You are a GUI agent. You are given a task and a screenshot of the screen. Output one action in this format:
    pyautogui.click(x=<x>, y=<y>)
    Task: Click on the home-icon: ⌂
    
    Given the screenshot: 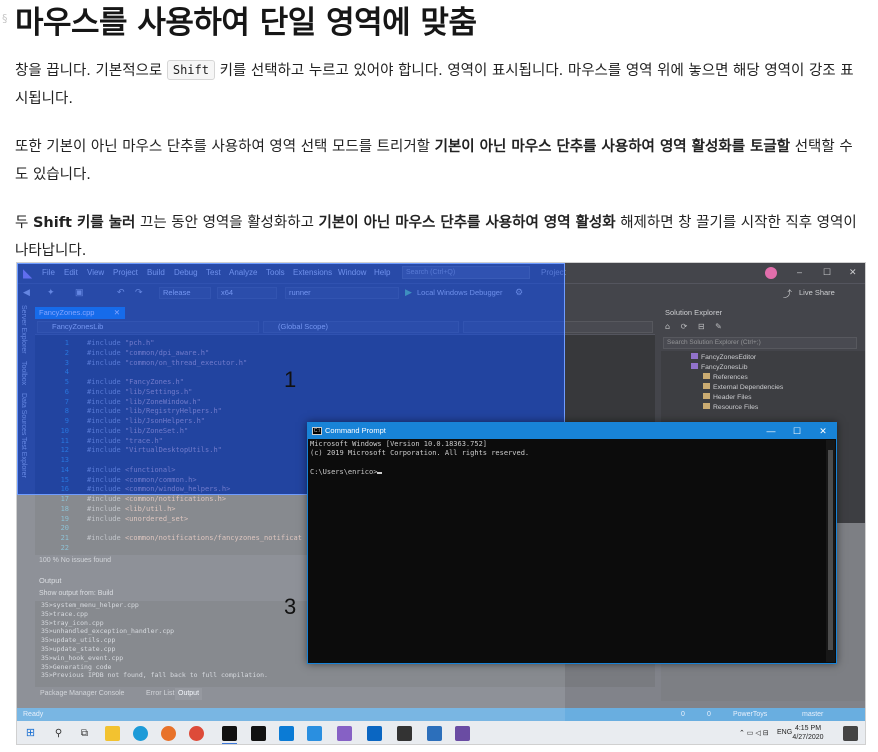 What is the action you would take?
    pyautogui.click(x=667, y=326)
    